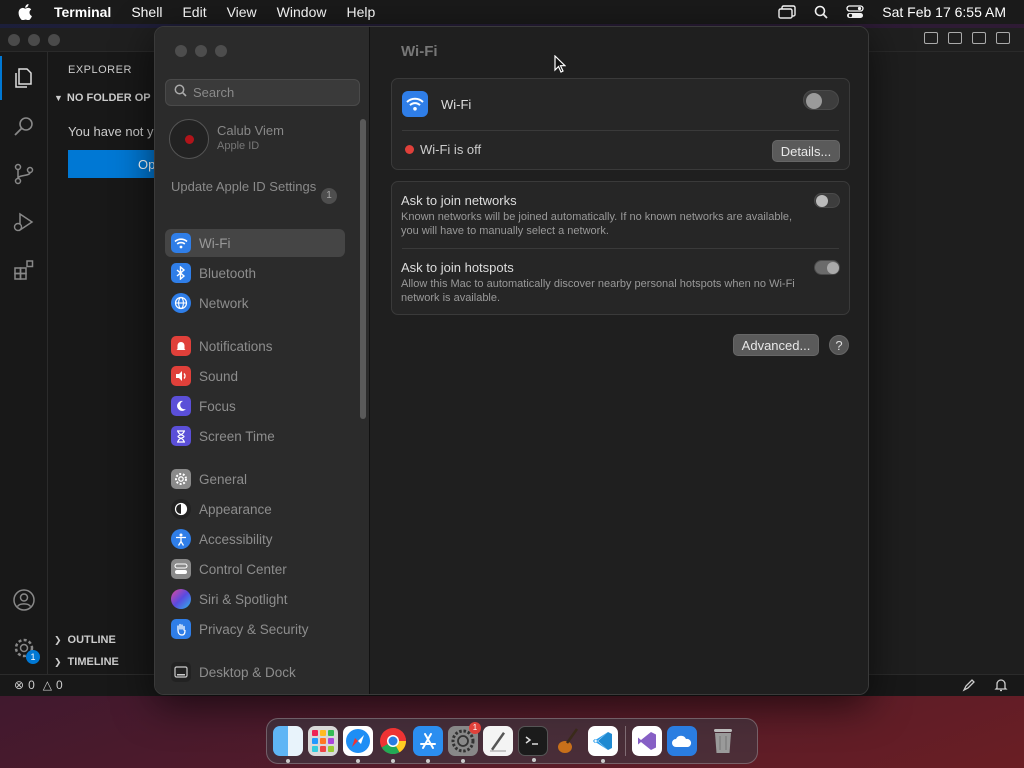 The width and height of the screenshot is (1024, 768). Describe the element at coordinates (85, 640) in the screenshot. I see `outline-section: ❯ OUTLINE` at that location.